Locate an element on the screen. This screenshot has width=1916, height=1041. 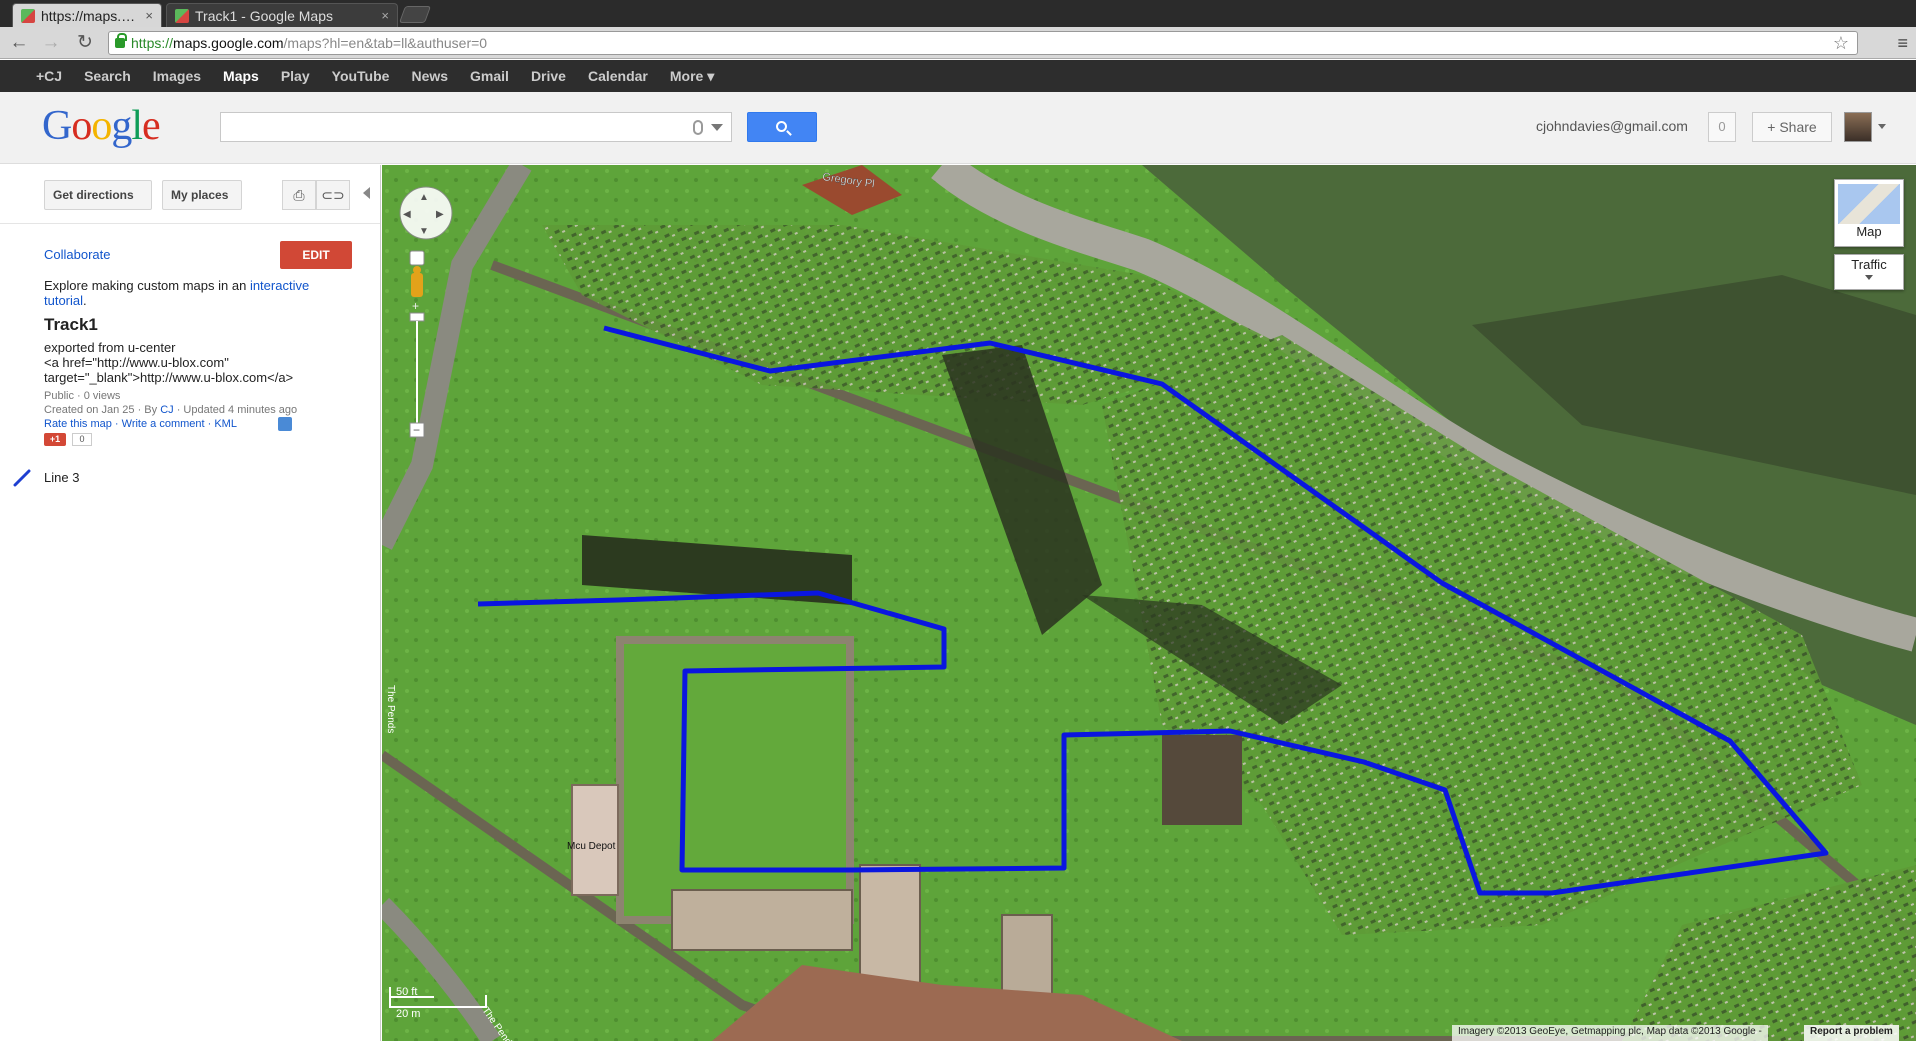
gbar-search: Search is located at coordinates (107, 76).